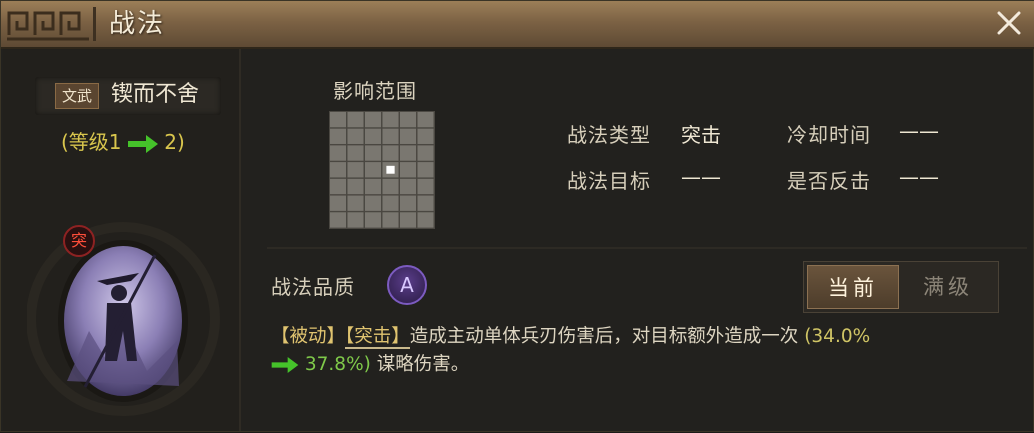 This screenshot has width=1034, height=433. What do you see at coordinates (77, 96) in the screenshot?
I see `skill-category-badge: 文武` at bounding box center [77, 96].